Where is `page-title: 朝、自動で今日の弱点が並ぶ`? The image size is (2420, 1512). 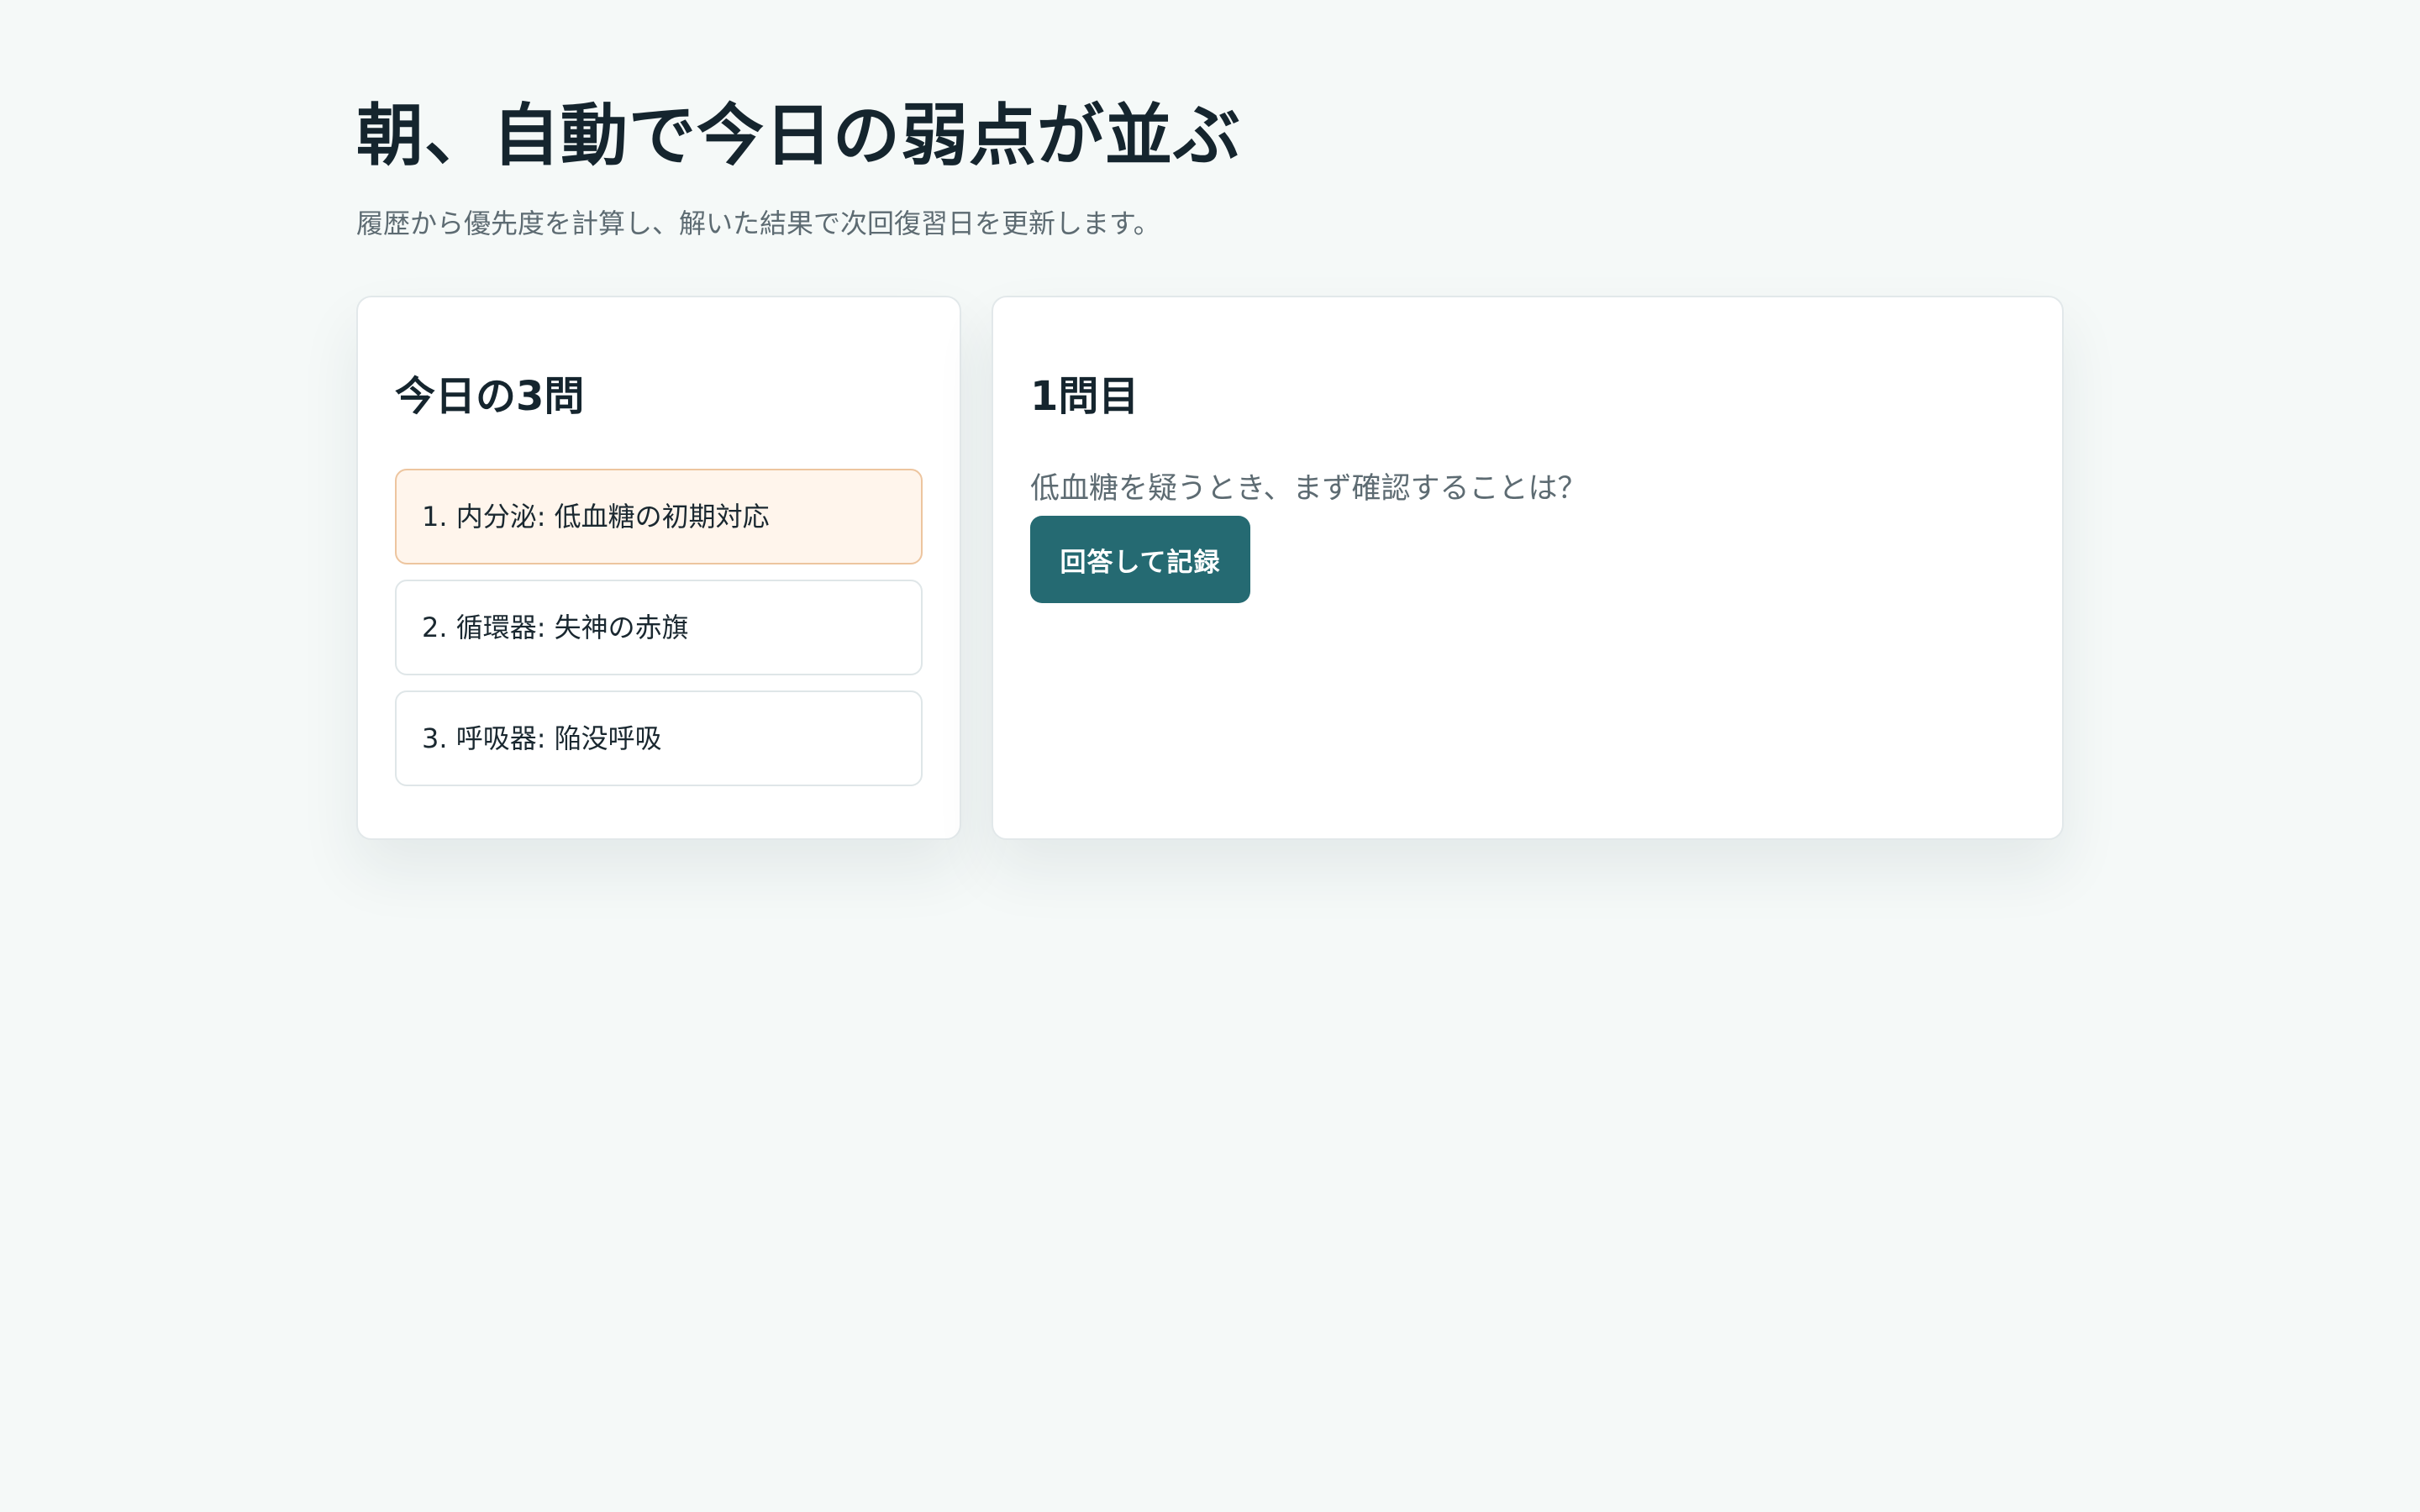
page-title: 朝、自動で今日の弱点が並ぶ is located at coordinates (798, 136).